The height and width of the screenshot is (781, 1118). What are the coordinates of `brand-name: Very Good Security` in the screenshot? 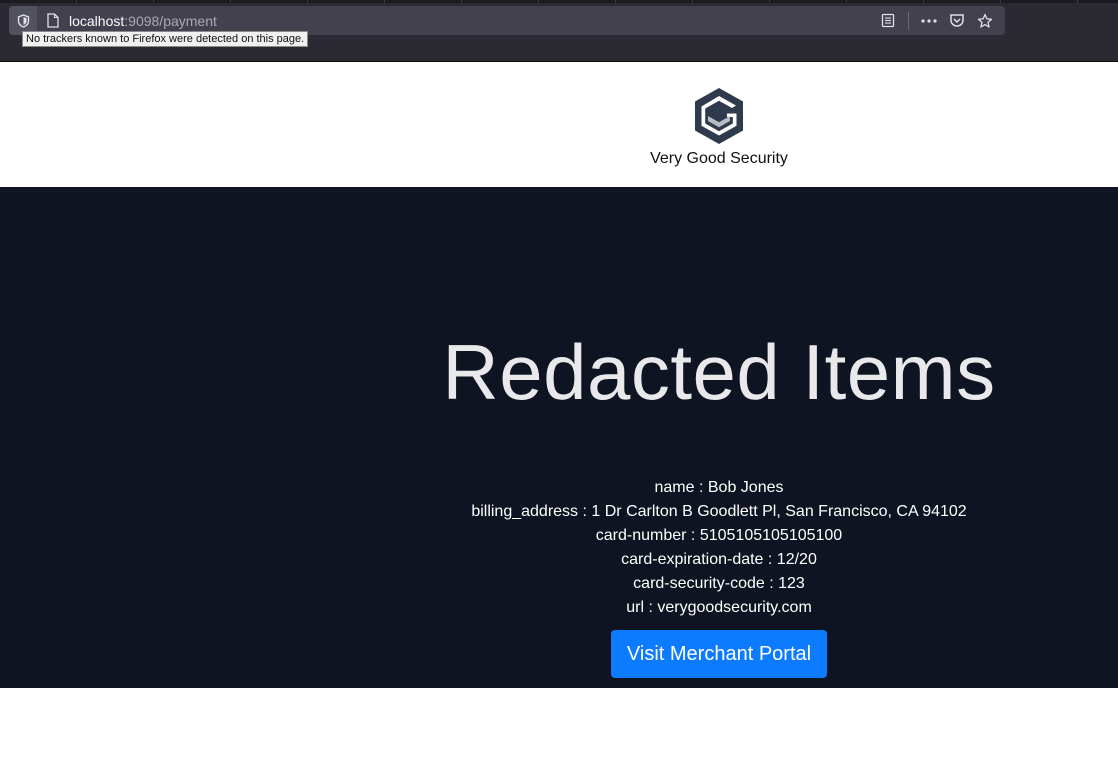 It's located at (719, 158).